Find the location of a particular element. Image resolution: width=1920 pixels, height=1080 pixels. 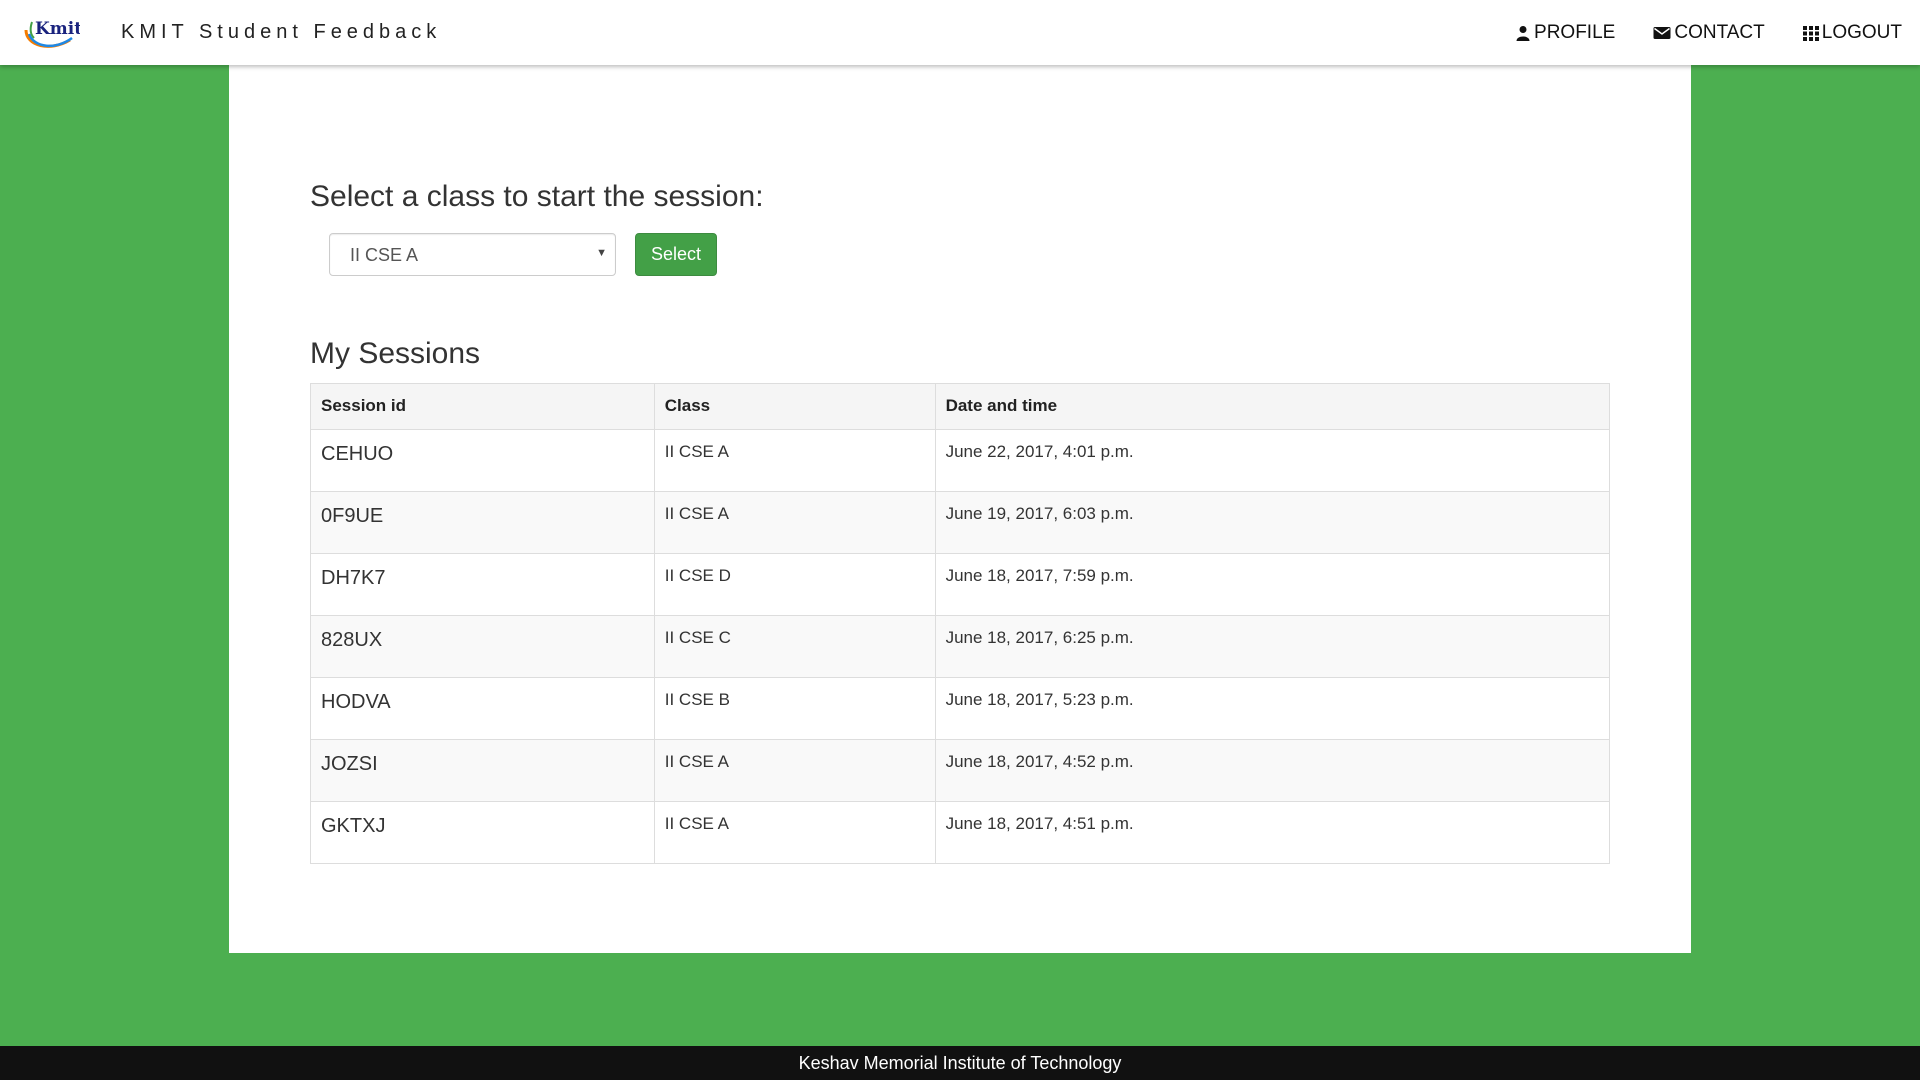

class-cell: II CSE D is located at coordinates (794, 584).